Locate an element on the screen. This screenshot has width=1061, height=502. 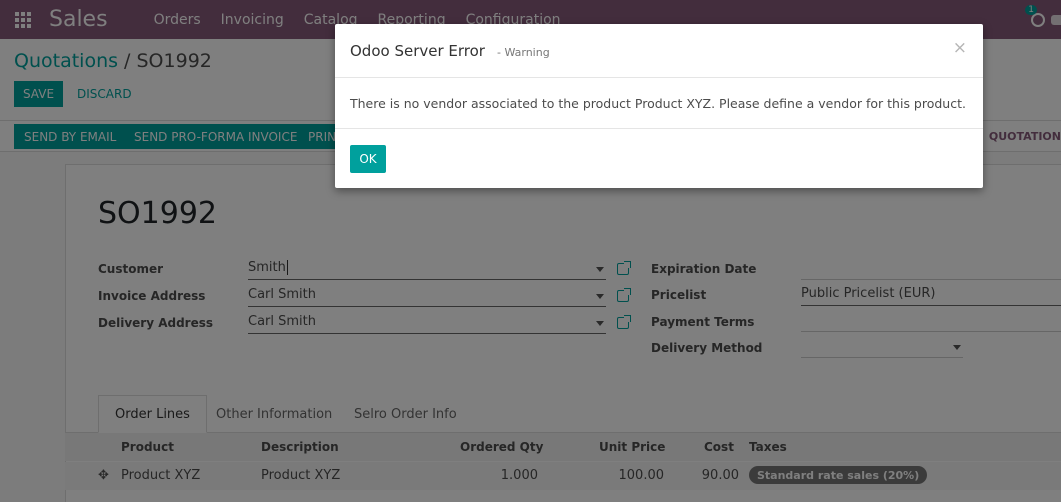
dialog-footer: OK is located at coordinates (659, 151).